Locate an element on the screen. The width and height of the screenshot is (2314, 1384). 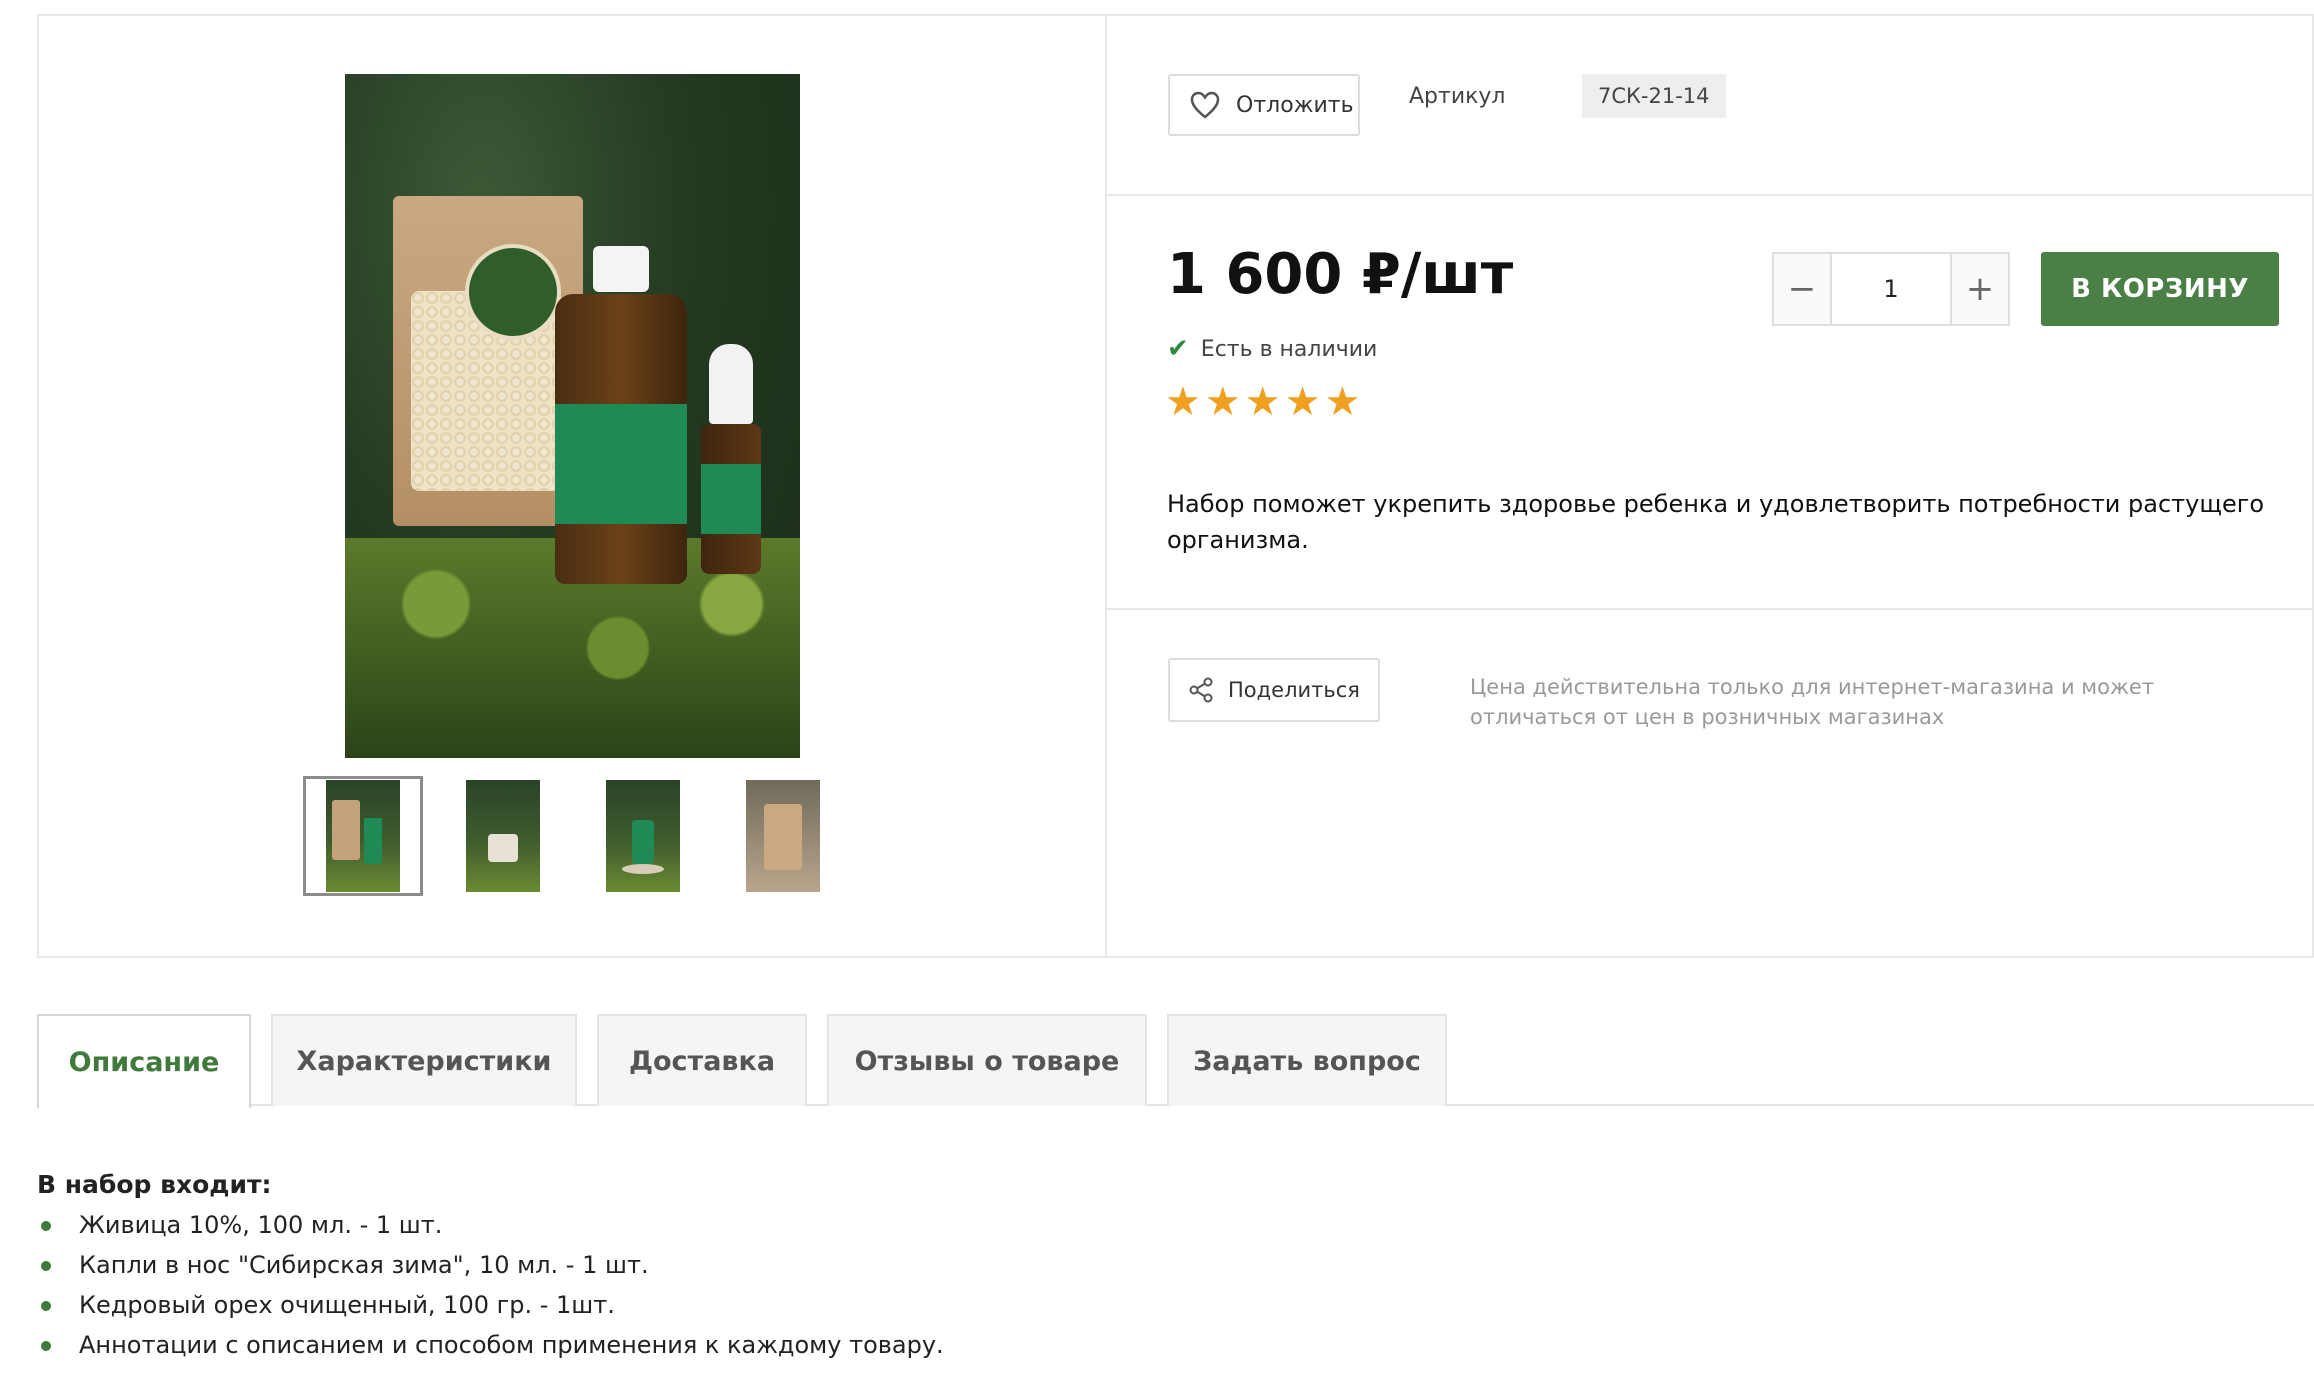
heart-icon is located at coordinates (1205, 105).